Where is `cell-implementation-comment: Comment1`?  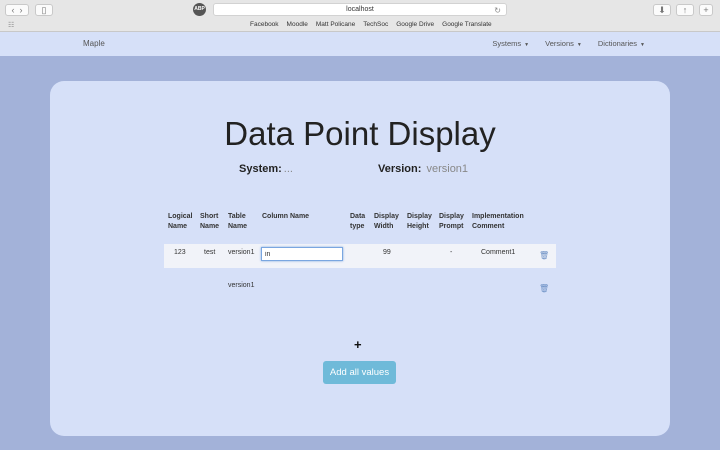 cell-implementation-comment: Comment1 is located at coordinates (498, 252).